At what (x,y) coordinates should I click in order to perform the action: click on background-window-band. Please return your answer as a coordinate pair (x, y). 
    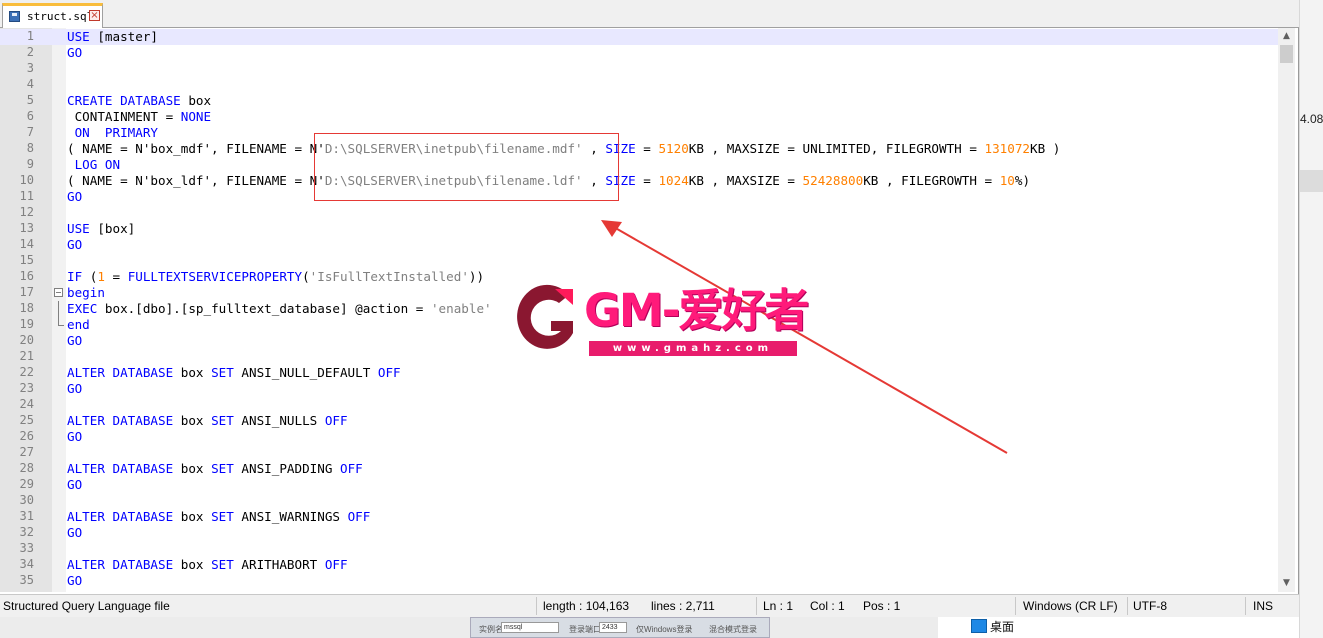
    Looking at the image, I should click on (1311, 181).